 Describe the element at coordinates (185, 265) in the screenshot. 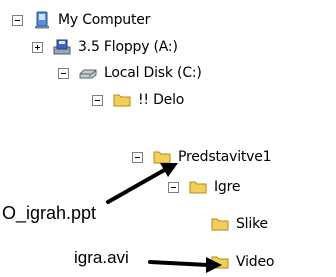

I see `avi-arrow` at that location.